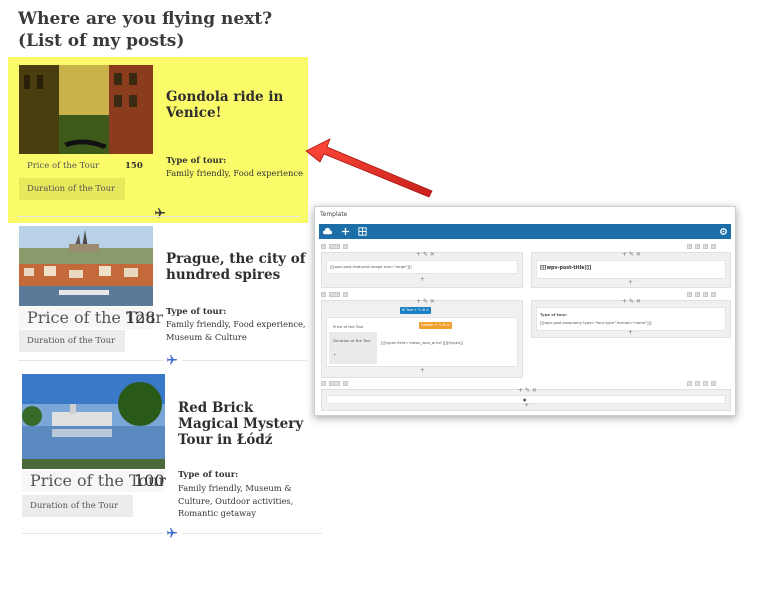 The height and width of the screenshot is (606, 768). What do you see at coordinates (345, 231) in the screenshot?
I see `add-icon` at bounding box center [345, 231].